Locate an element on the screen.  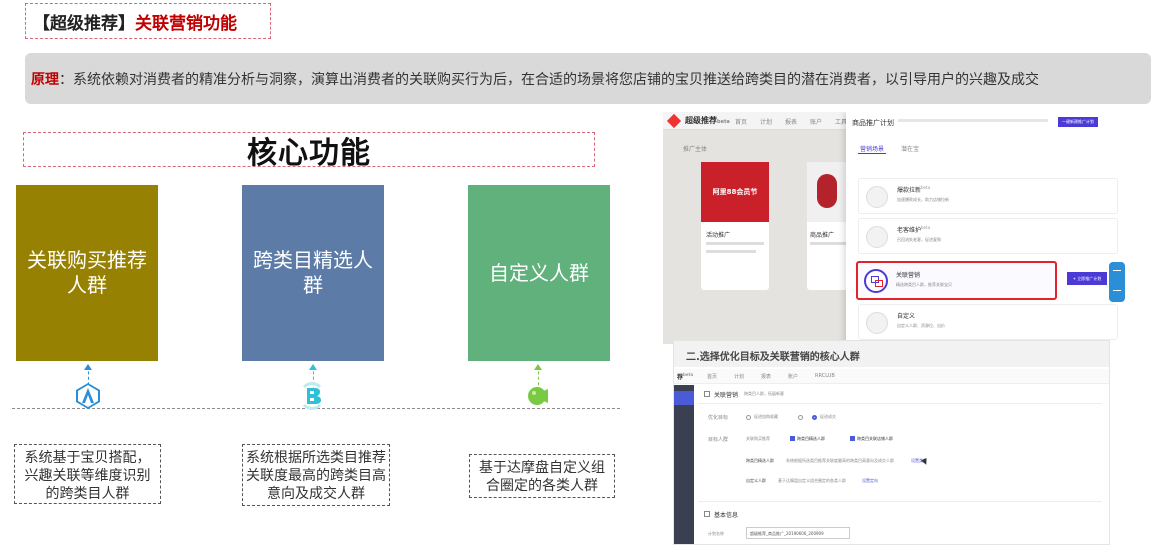
radio-info-icon is located at coordinates (800, 417).